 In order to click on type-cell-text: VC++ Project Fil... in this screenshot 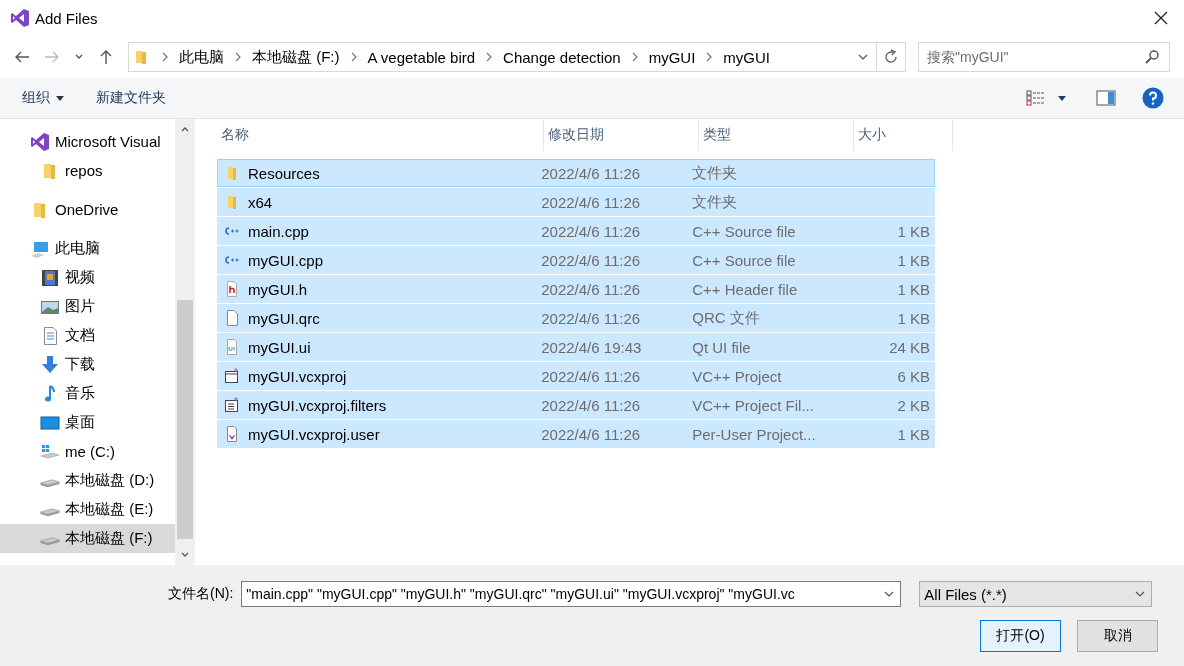, I will do `click(753, 405)`.